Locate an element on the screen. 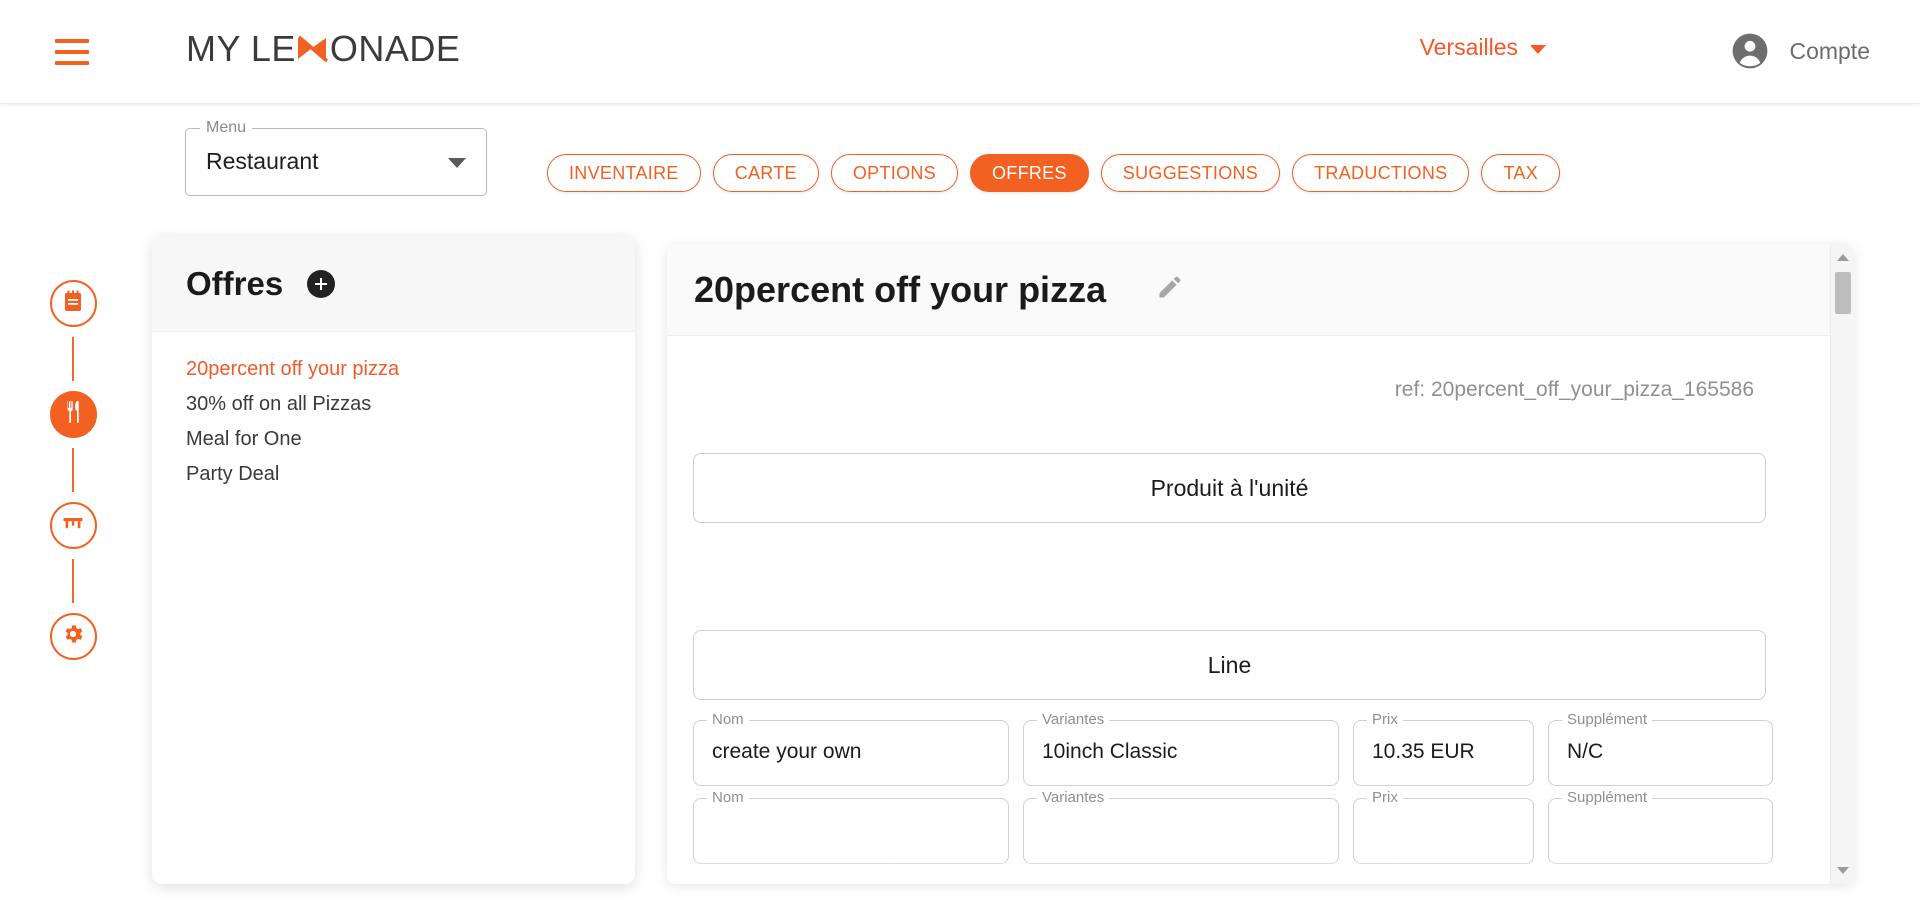 The width and height of the screenshot is (1920, 910). left-icon-rail is located at coordinates (73, 470).